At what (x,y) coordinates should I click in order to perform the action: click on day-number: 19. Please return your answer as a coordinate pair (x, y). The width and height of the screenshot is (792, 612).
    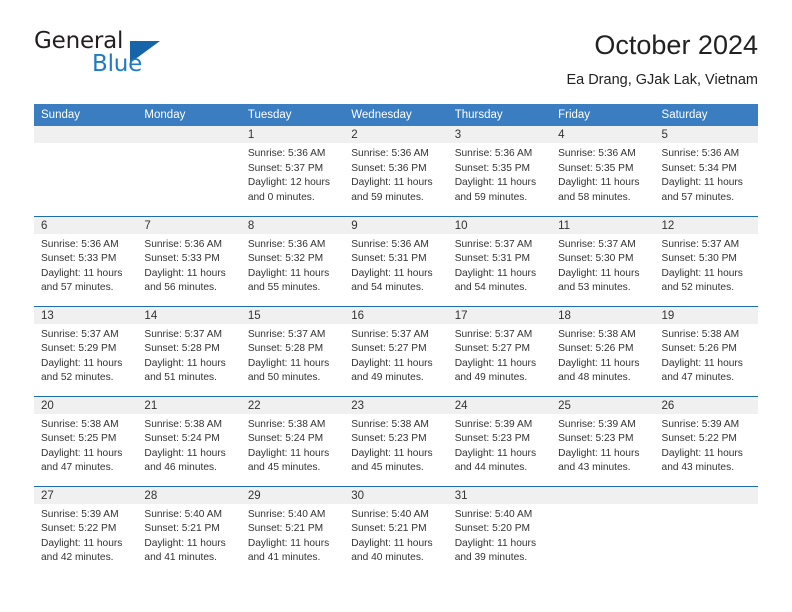
    Looking at the image, I should click on (706, 315).